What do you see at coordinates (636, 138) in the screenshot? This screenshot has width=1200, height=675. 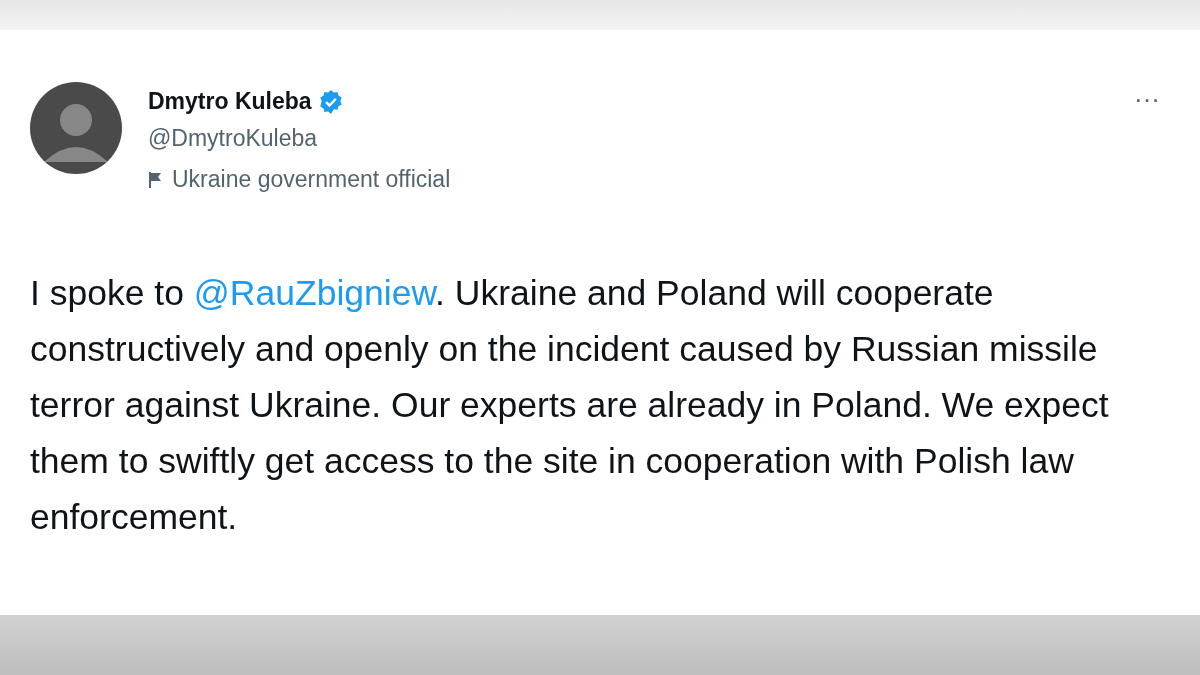 I see `author-handle: @DmytroKuleba` at bounding box center [636, 138].